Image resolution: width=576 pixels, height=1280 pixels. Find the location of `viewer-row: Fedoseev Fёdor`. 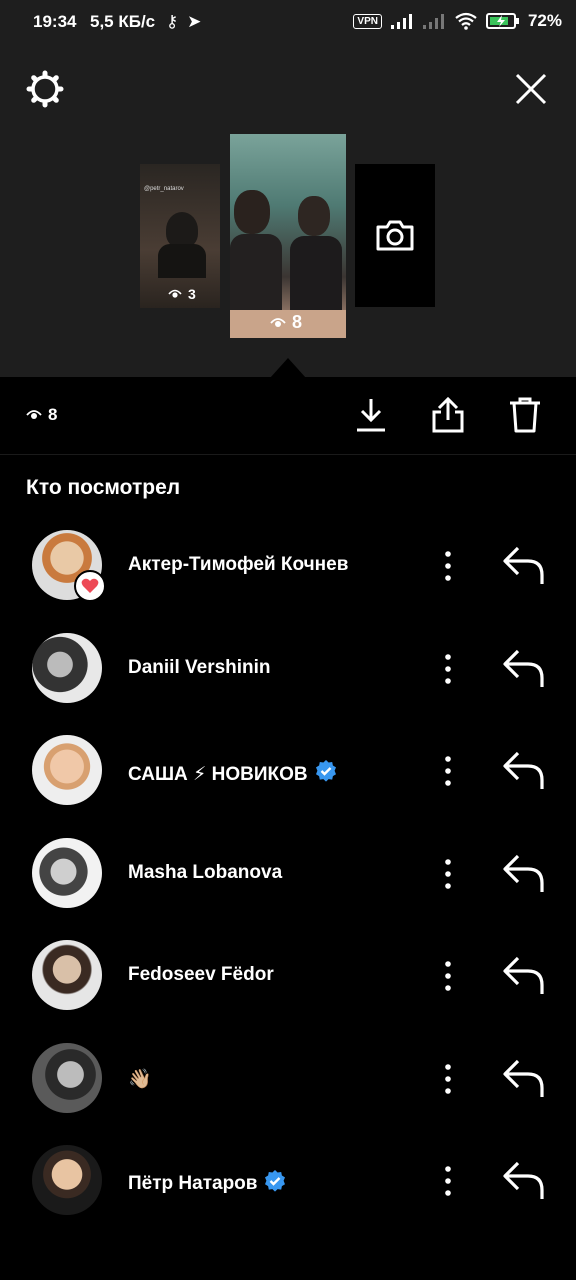

viewer-row: Fedoseev Fёdor is located at coordinates (288, 976).